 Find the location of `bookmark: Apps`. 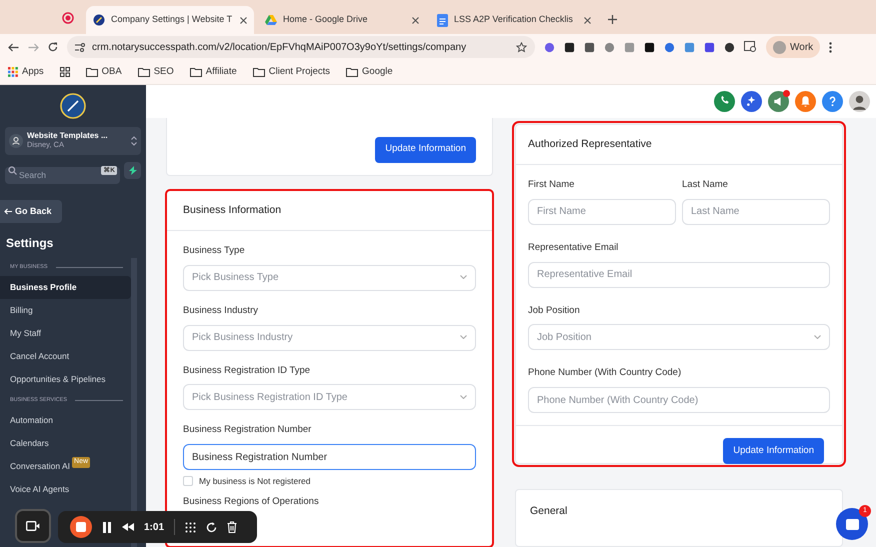

bookmark: Apps is located at coordinates (26, 72).